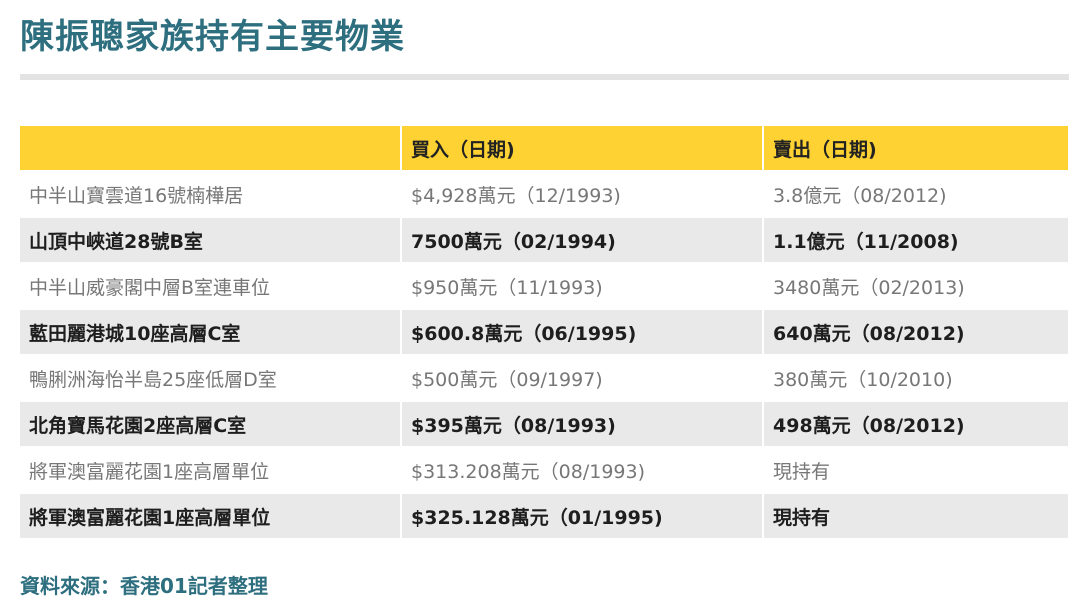 This screenshot has height=605, width=1080. What do you see at coordinates (915, 377) in the screenshot?
I see `sold-cell: 380萬元（10/2010)` at bounding box center [915, 377].